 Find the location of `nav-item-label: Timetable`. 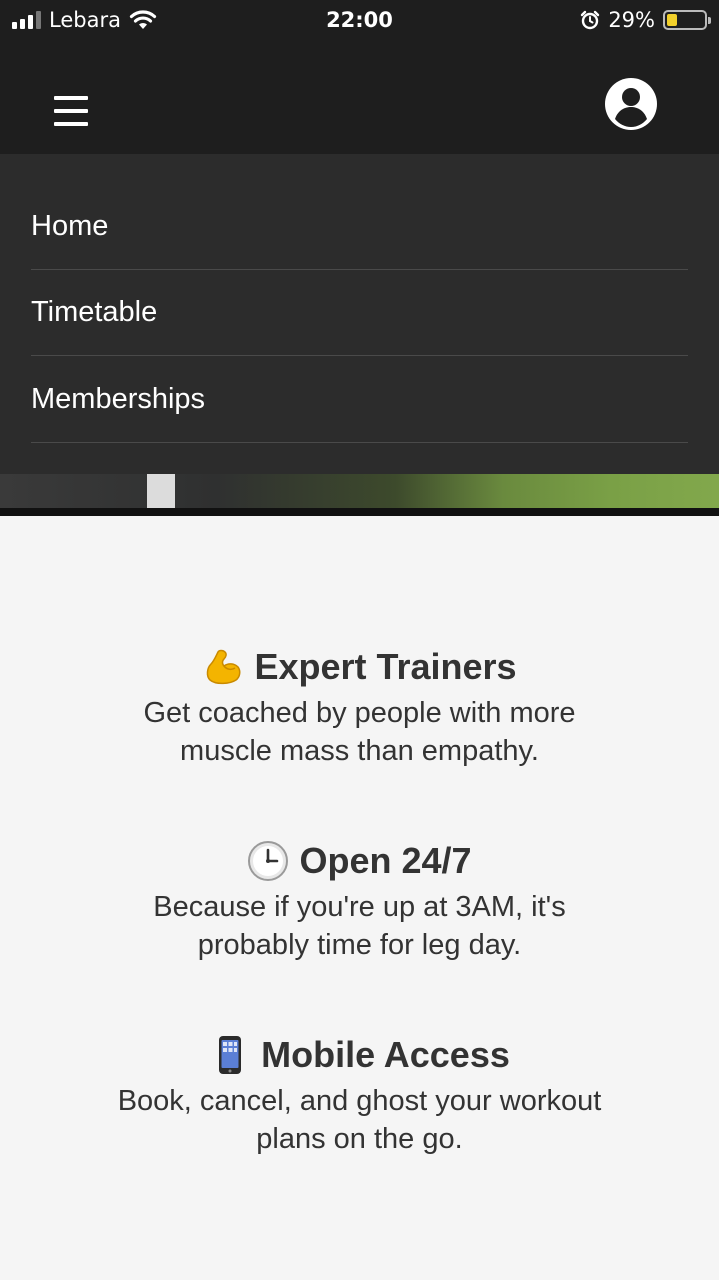

nav-item-label: Timetable is located at coordinates (94, 312).